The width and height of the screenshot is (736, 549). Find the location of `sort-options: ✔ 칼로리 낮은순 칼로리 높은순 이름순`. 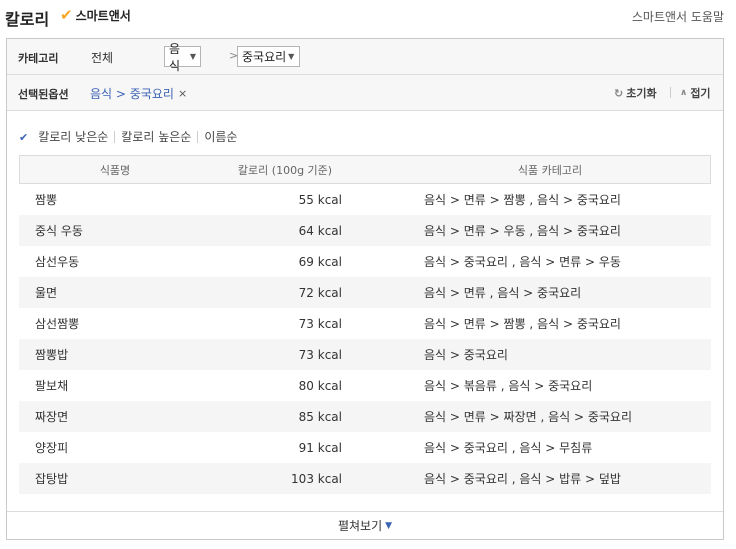

sort-options: ✔ 칼로리 낮은순 칼로리 높은순 이름순 is located at coordinates (131, 137).